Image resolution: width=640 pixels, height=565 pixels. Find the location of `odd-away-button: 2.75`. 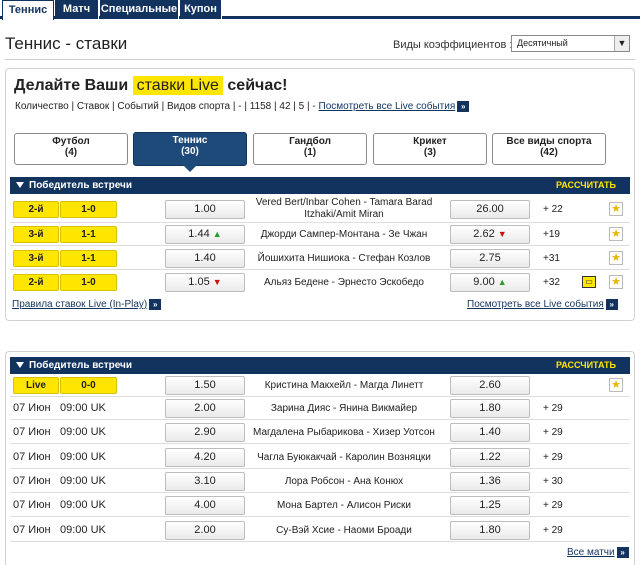

odd-away-button: 2.75 is located at coordinates (490, 258).